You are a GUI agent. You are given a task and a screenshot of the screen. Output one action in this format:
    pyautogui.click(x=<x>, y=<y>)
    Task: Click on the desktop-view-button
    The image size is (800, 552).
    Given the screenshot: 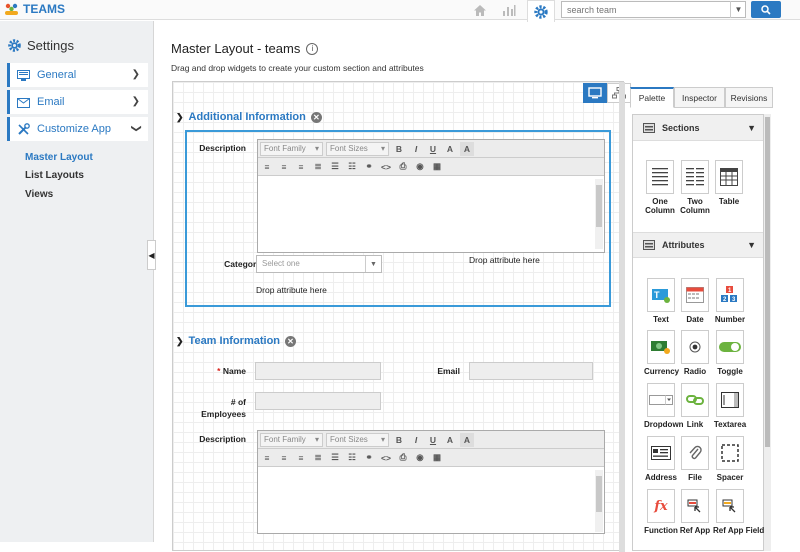 What is the action you would take?
    pyautogui.click(x=595, y=93)
    